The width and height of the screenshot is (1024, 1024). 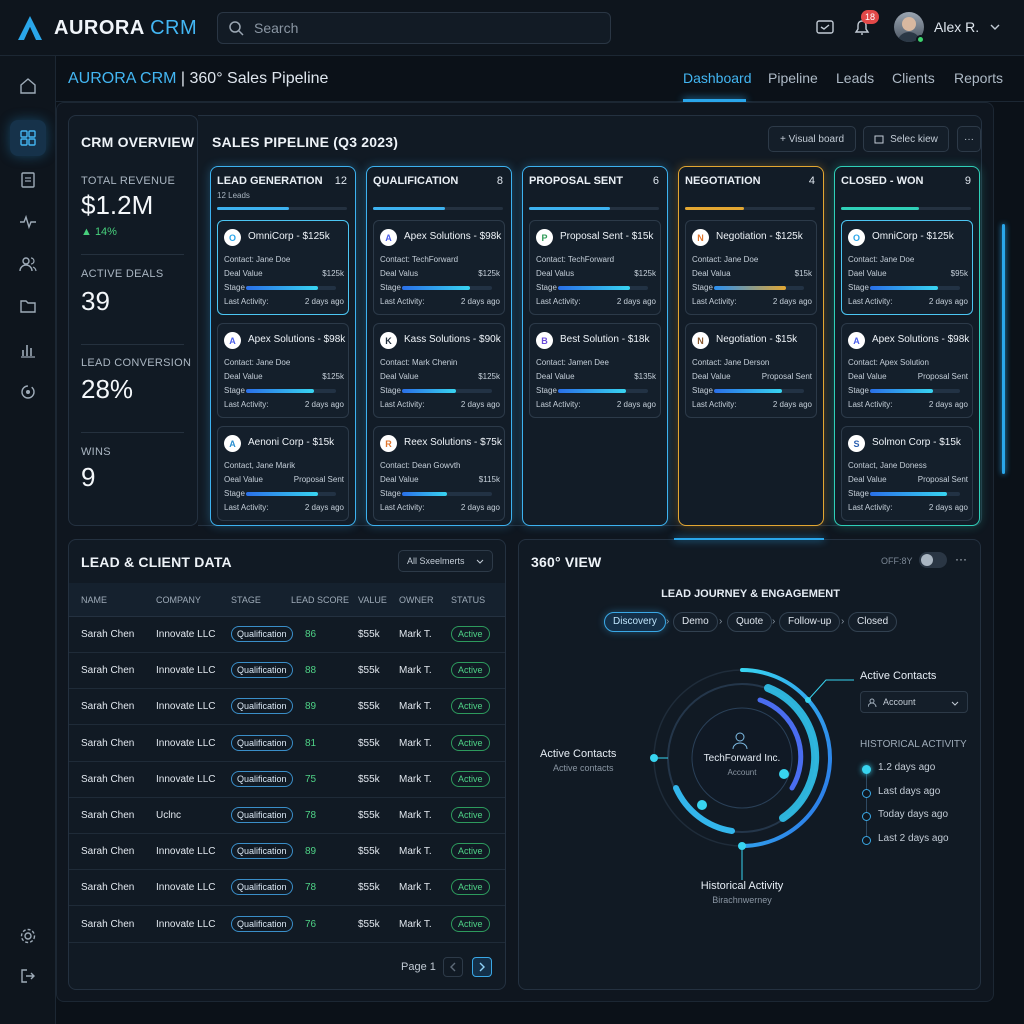 I want to click on more-options-button: ···, so click(x=969, y=139).